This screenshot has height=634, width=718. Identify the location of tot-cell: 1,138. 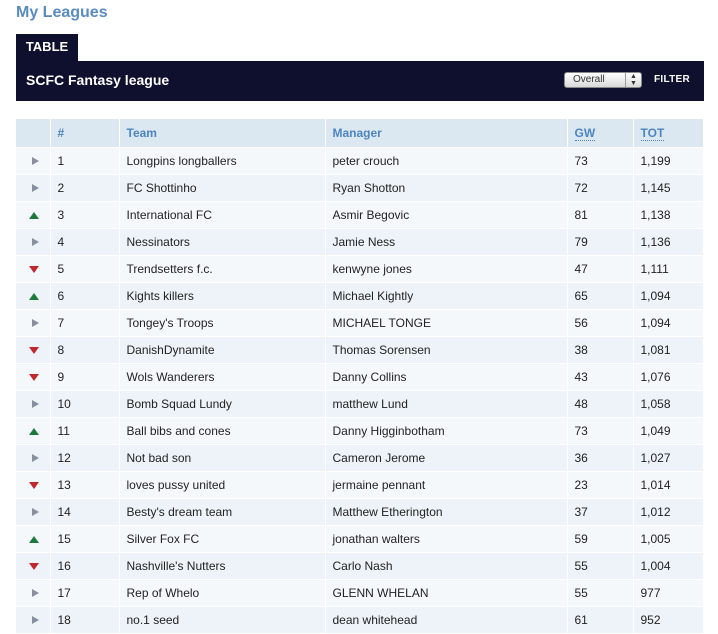
(668, 215).